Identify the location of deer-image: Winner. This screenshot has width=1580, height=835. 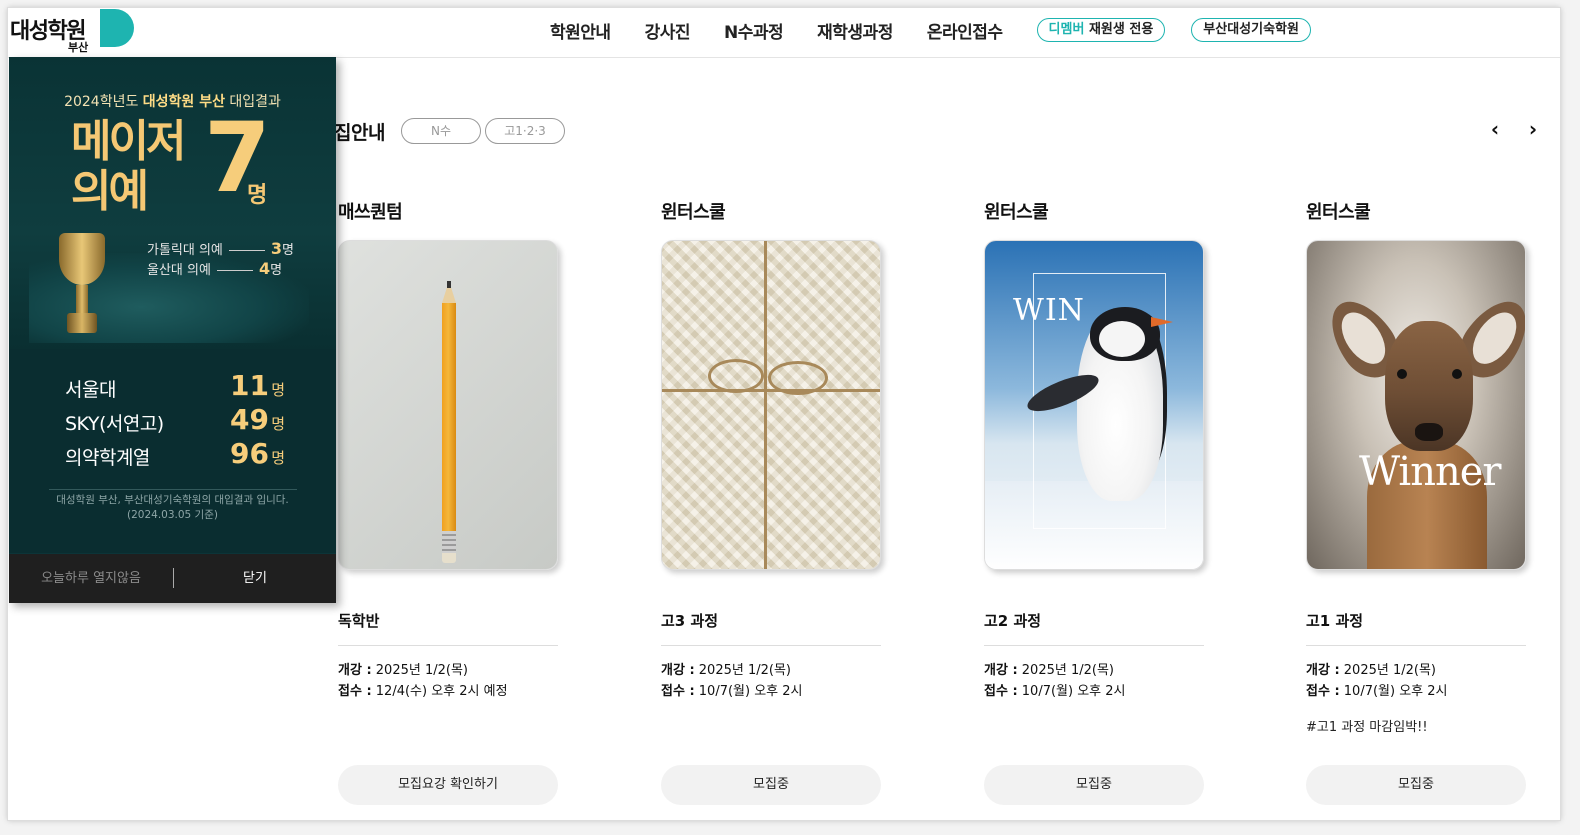
(1416, 405).